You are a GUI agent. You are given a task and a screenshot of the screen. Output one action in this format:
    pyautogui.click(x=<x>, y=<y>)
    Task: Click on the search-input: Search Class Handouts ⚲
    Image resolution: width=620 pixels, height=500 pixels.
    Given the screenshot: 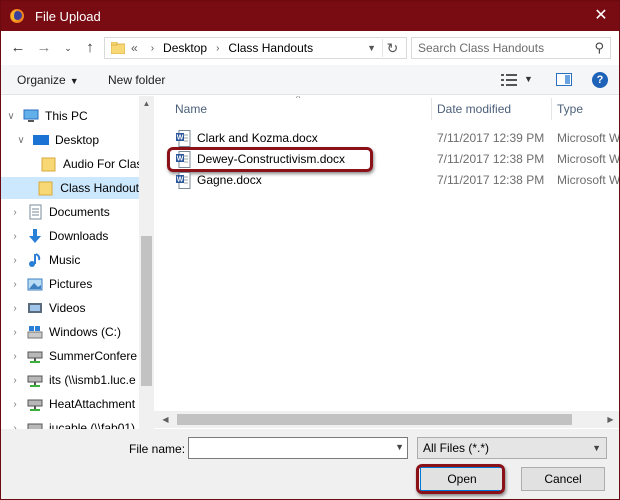 What is the action you would take?
    pyautogui.click(x=511, y=48)
    